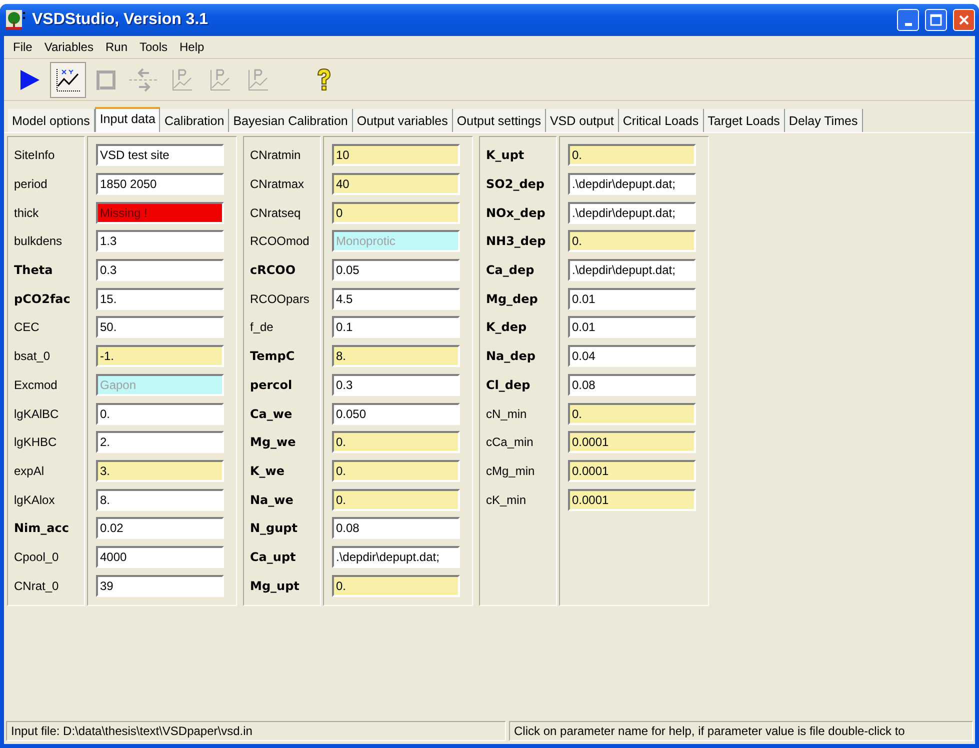  What do you see at coordinates (499, 120) in the screenshot?
I see `tab: Output settings` at bounding box center [499, 120].